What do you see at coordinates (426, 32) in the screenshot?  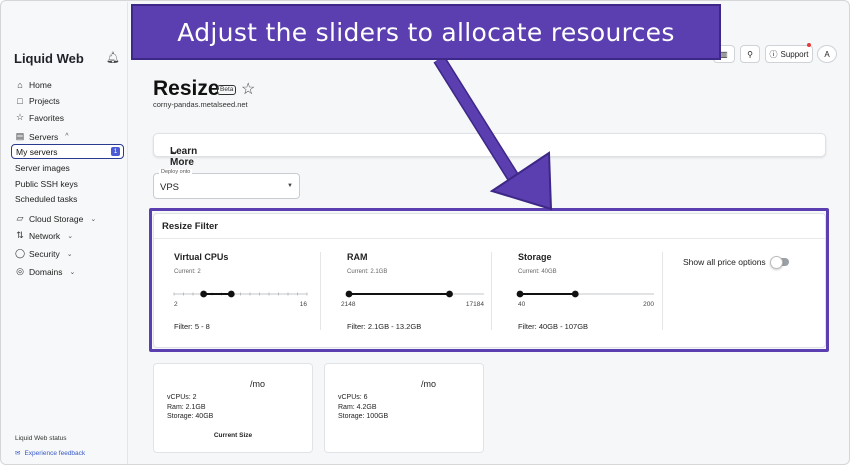 I see `instruction-callout: Adjust the sliders to allocate resources` at bounding box center [426, 32].